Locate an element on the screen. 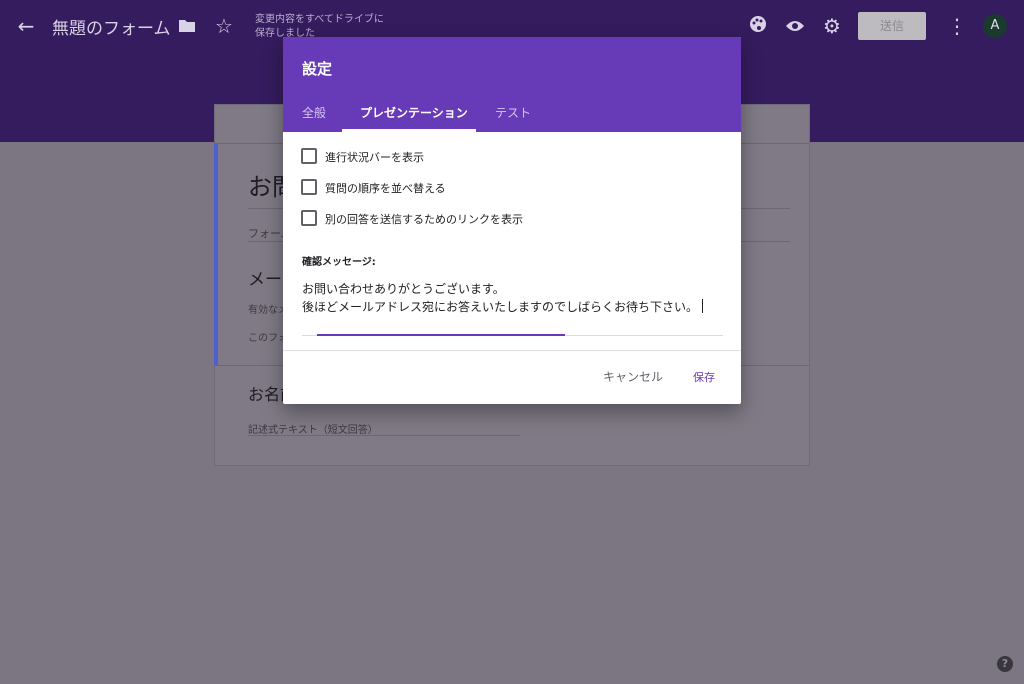 This screenshot has height=684, width=1024. cancel-button: キャンセル is located at coordinates (633, 376).